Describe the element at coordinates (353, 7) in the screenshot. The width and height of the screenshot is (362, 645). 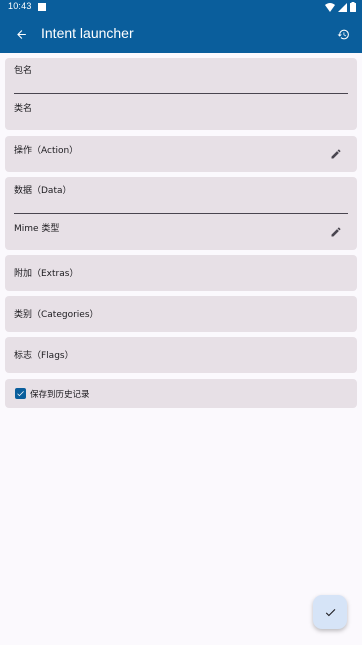
I see `battery-icon` at that location.